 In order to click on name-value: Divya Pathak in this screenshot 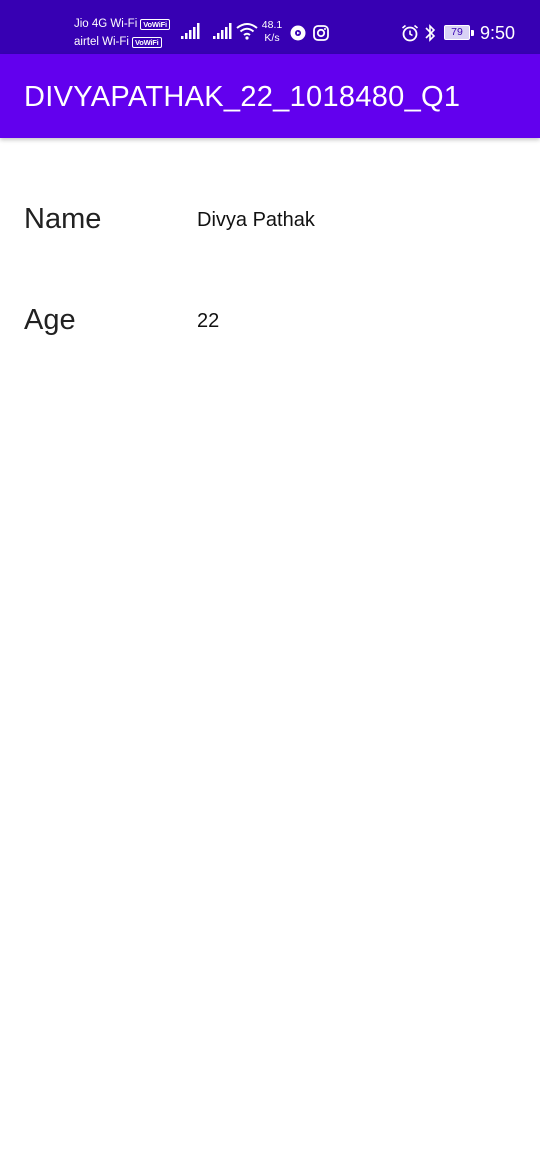, I will do `click(256, 220)`.